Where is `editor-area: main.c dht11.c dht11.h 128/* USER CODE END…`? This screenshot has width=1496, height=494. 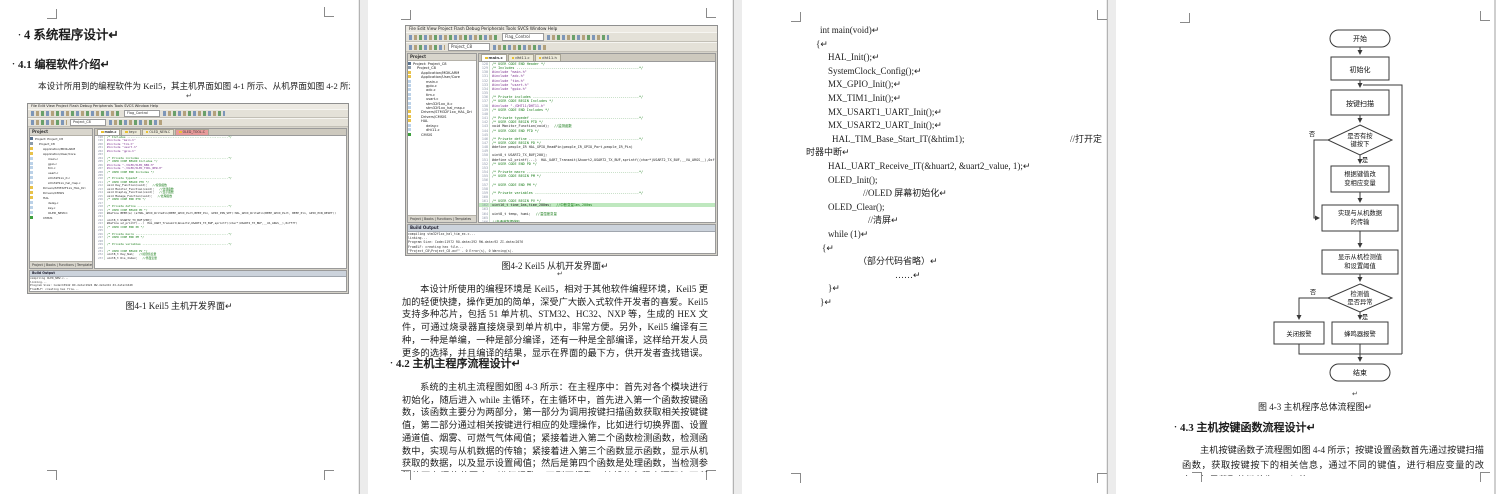
editor-area: main.c dht11.c dht11.h 128/* USER CODE END… is located at coordinates (597, 138).